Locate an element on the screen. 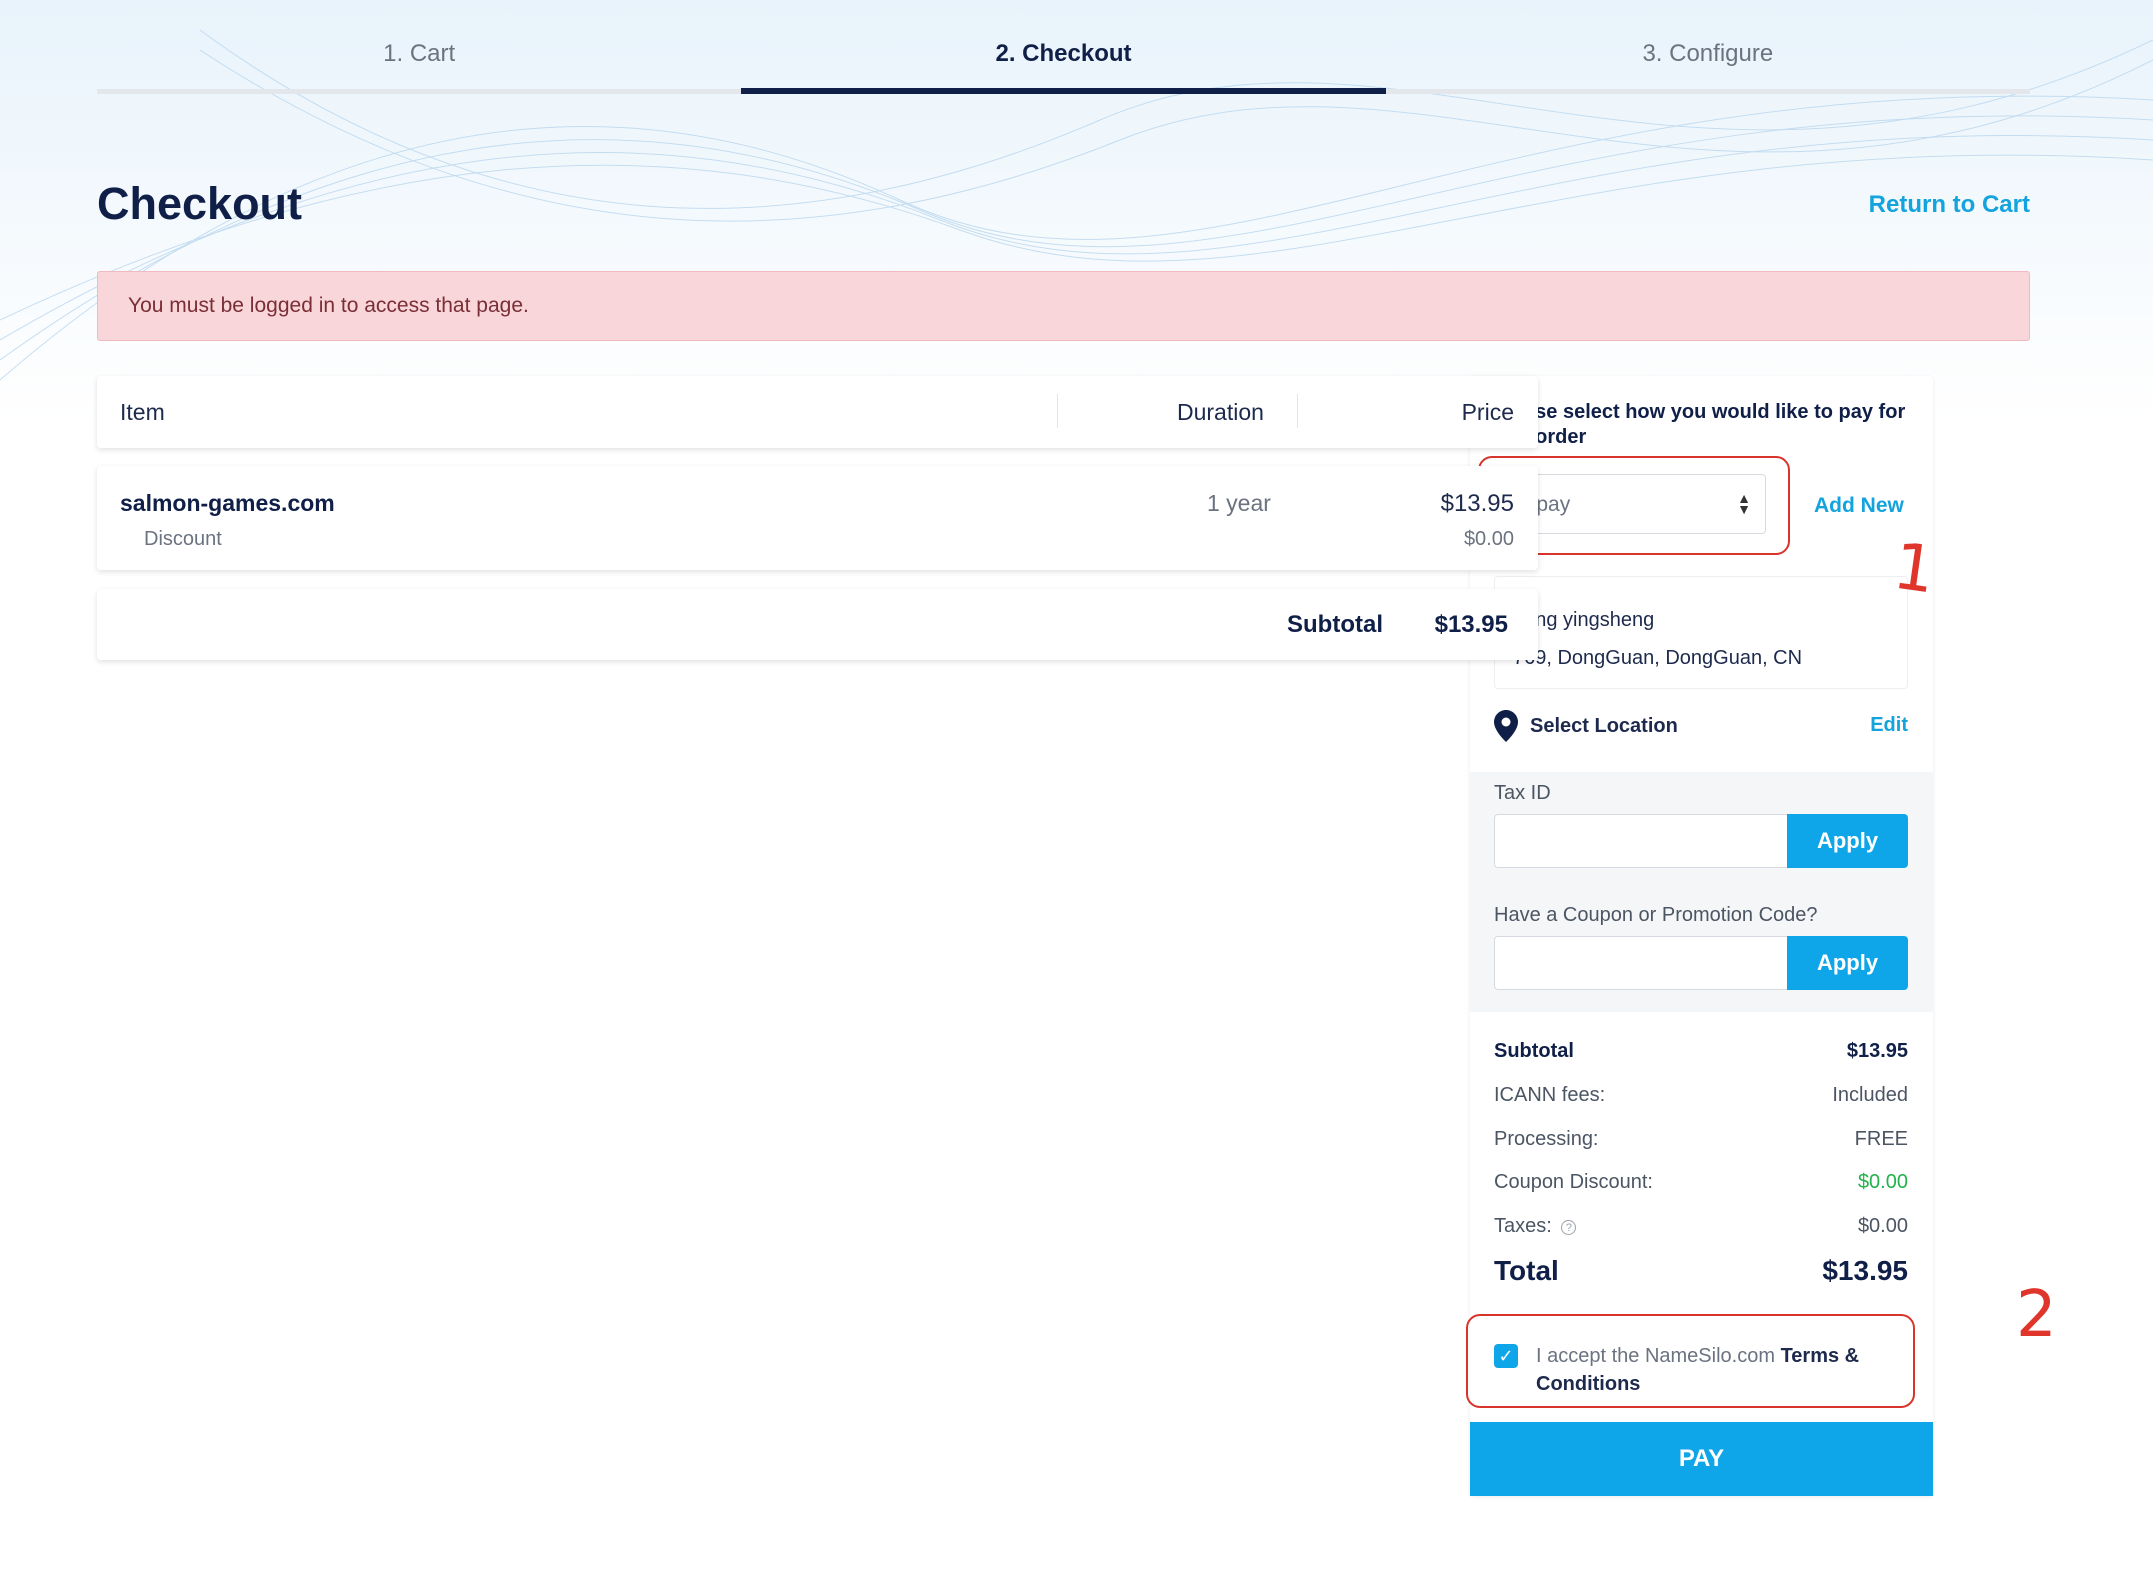 The image size is (2153, 1570). progress-active-bar is located at coordinates (1063, 91).